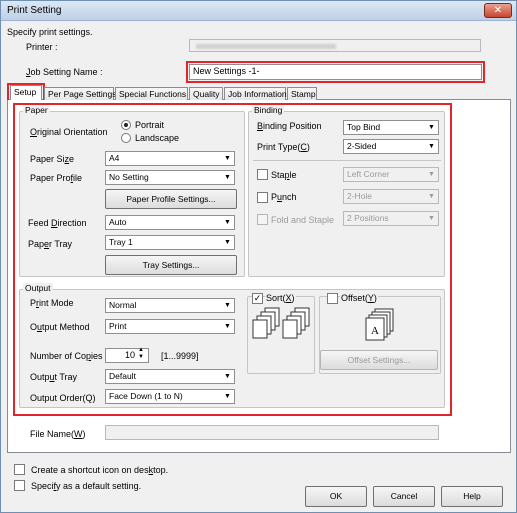  Describe the element at coordinates (170, 222) in the screenshot. I see `feed-direction-select: Auto ▼` at that location.